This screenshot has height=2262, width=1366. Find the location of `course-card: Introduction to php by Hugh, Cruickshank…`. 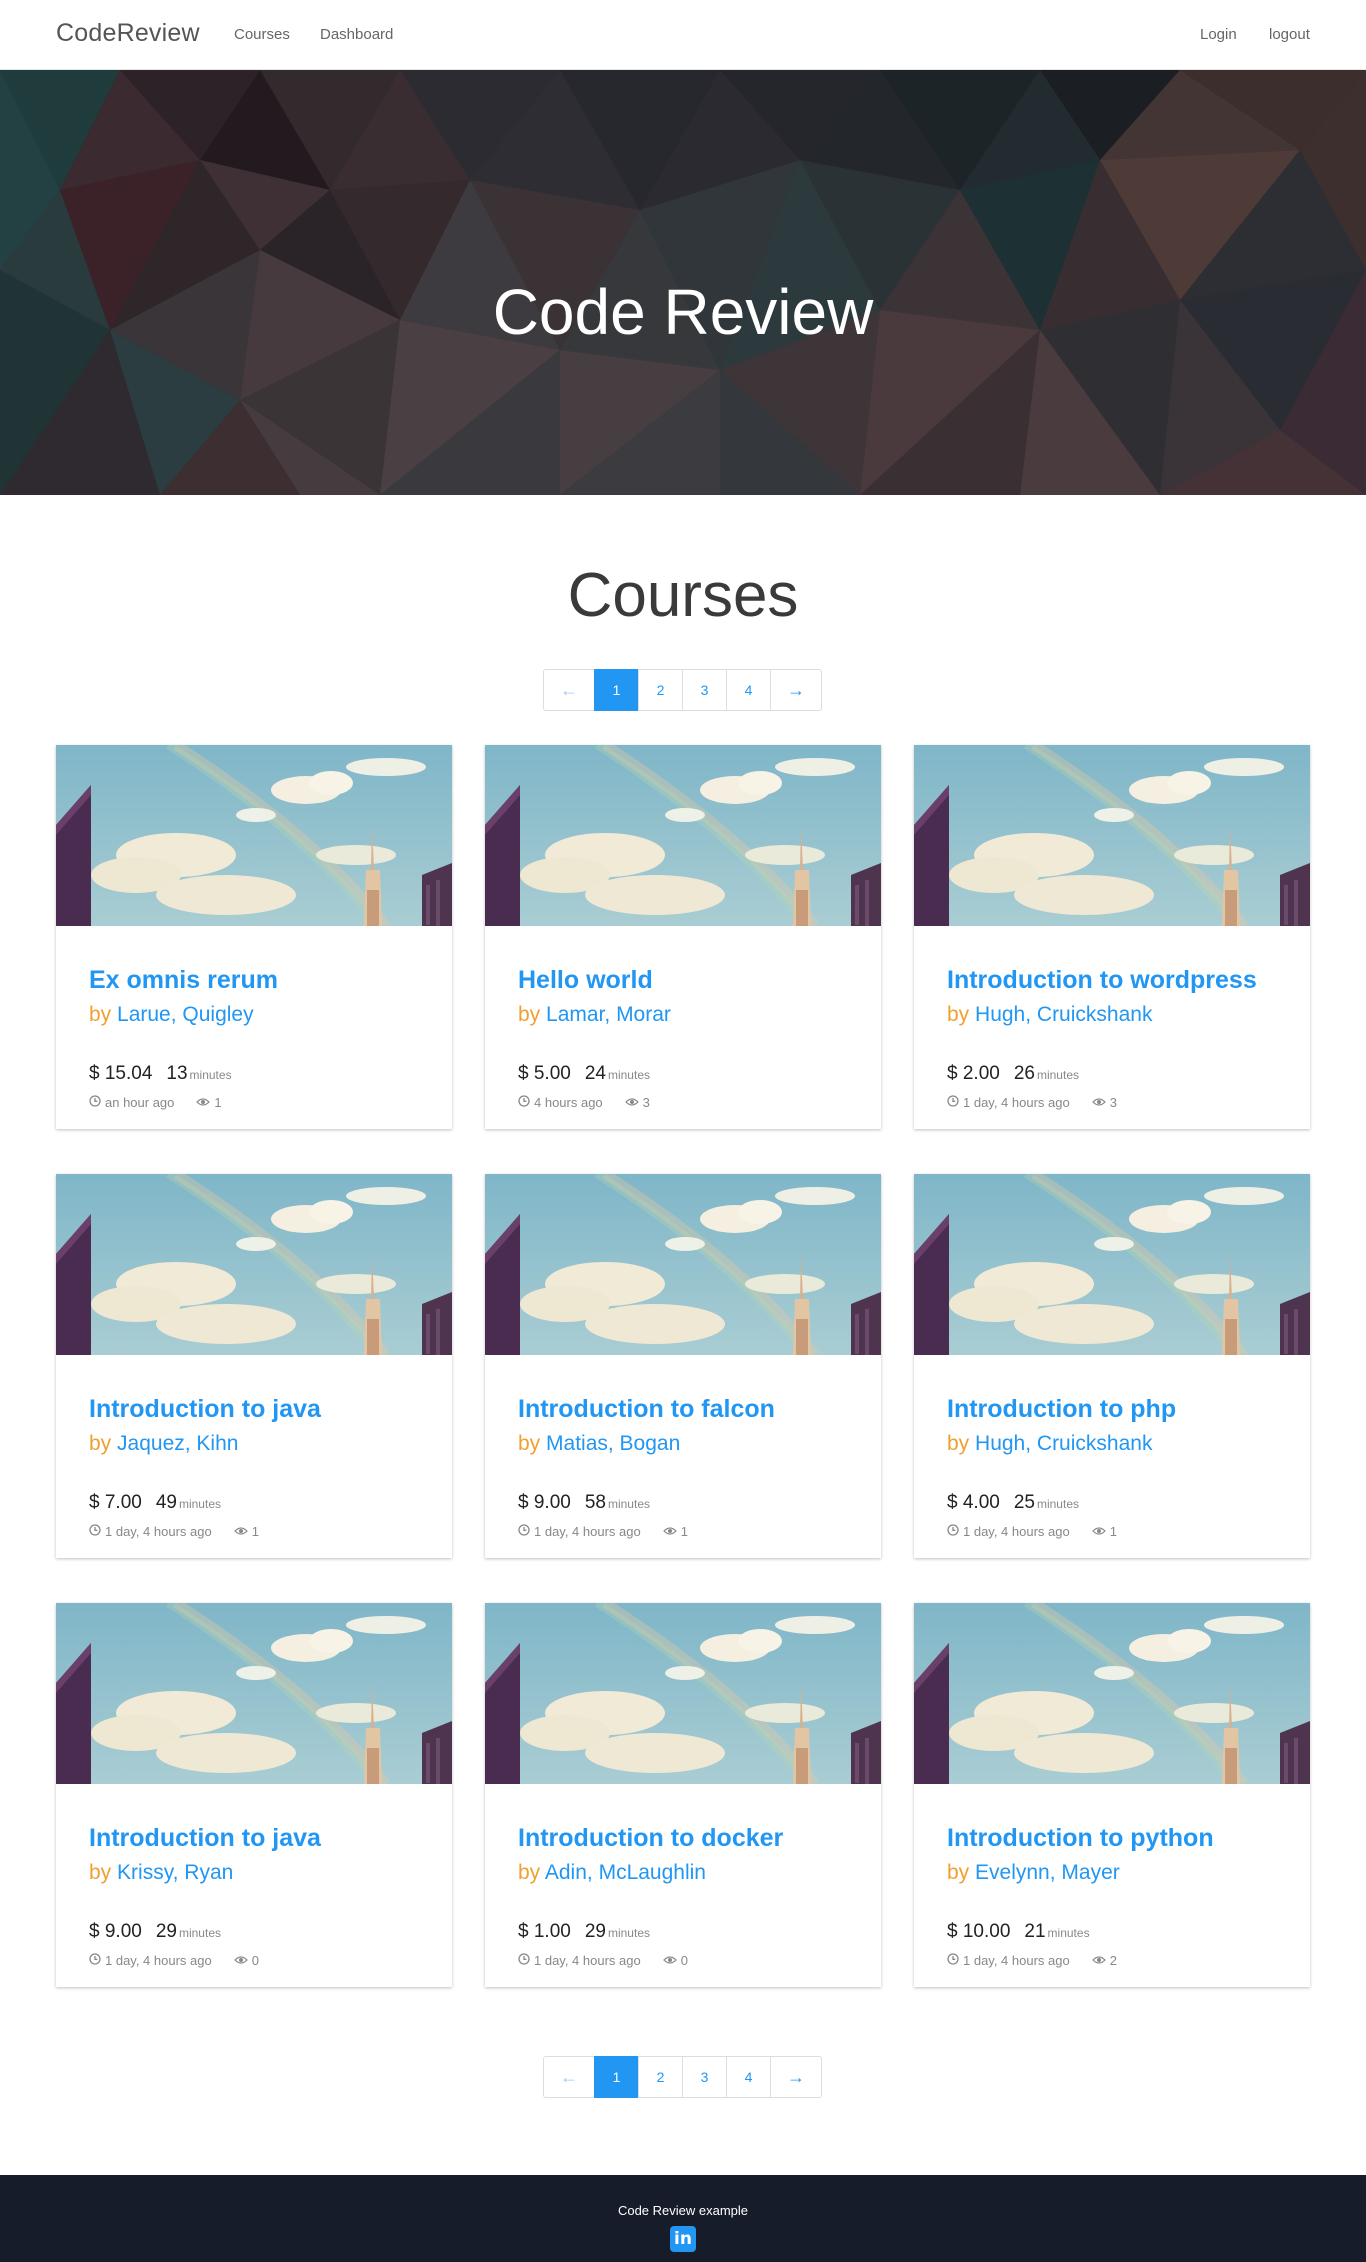

course-card: Introduction to php by Hugh, Cruickshank… is located at coordinates (1112, 1366).